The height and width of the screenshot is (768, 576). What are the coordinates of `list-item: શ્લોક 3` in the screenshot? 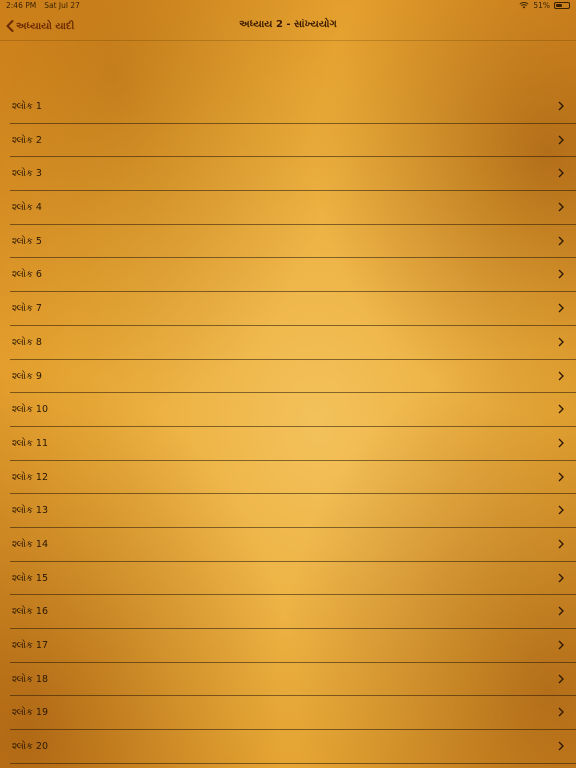 It's located at (293, 174).